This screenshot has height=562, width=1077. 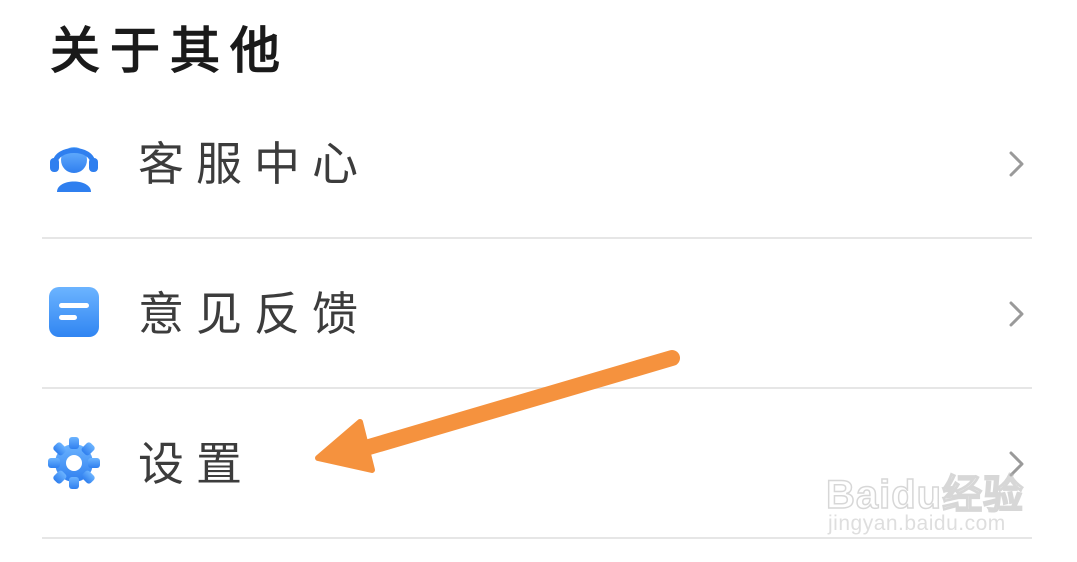 I want to click on baidu-jingyan-watermark: Baidu经验 jingyan.baidu.com, so click(x=925, y=496).